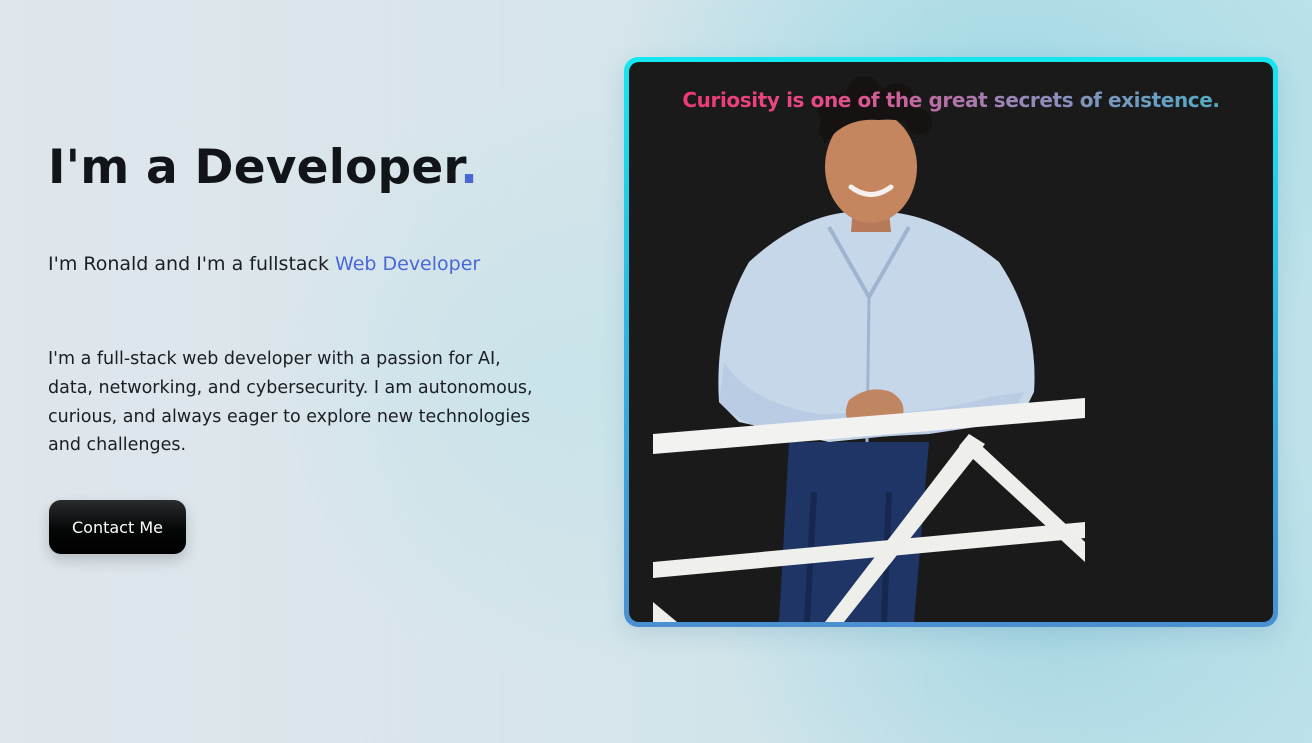 This screenshot has width=1312, height=743. Describe the element at coordinates (192, 264) in the screenshot. I see `intro-prefix: I'm Ronald and I'm a fullstack` at that location.